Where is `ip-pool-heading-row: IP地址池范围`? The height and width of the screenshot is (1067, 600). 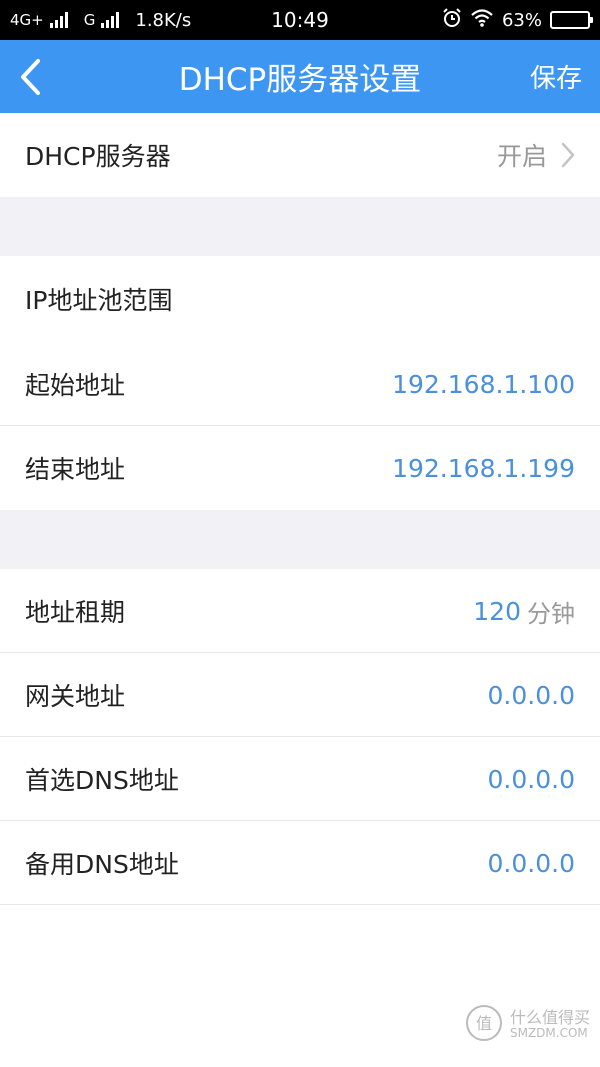
ip-pool-heading-row: IP地址池范围 is located at coordinates (300, 299).